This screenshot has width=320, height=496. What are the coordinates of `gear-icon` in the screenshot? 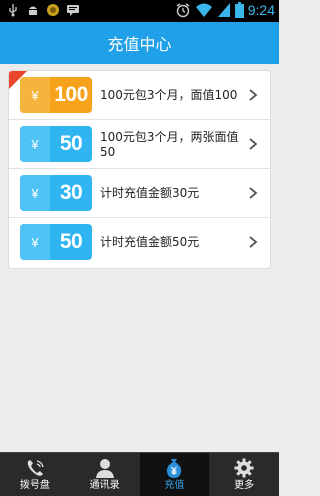 It's located at (244, 468).